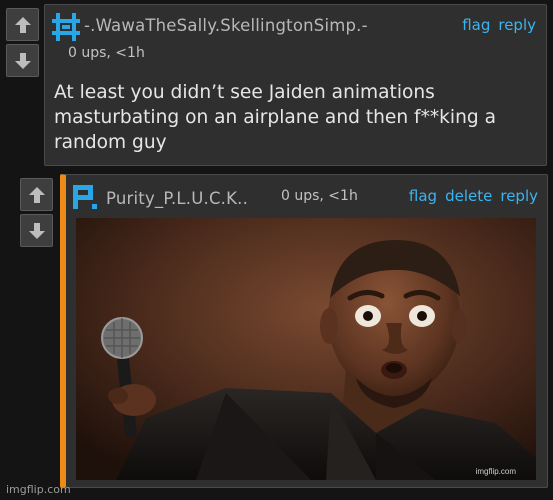 Image resolution: width=553 pixels, height=500 pixels. I want to click on comment-actions: flag delete reply, so click(473, 196).